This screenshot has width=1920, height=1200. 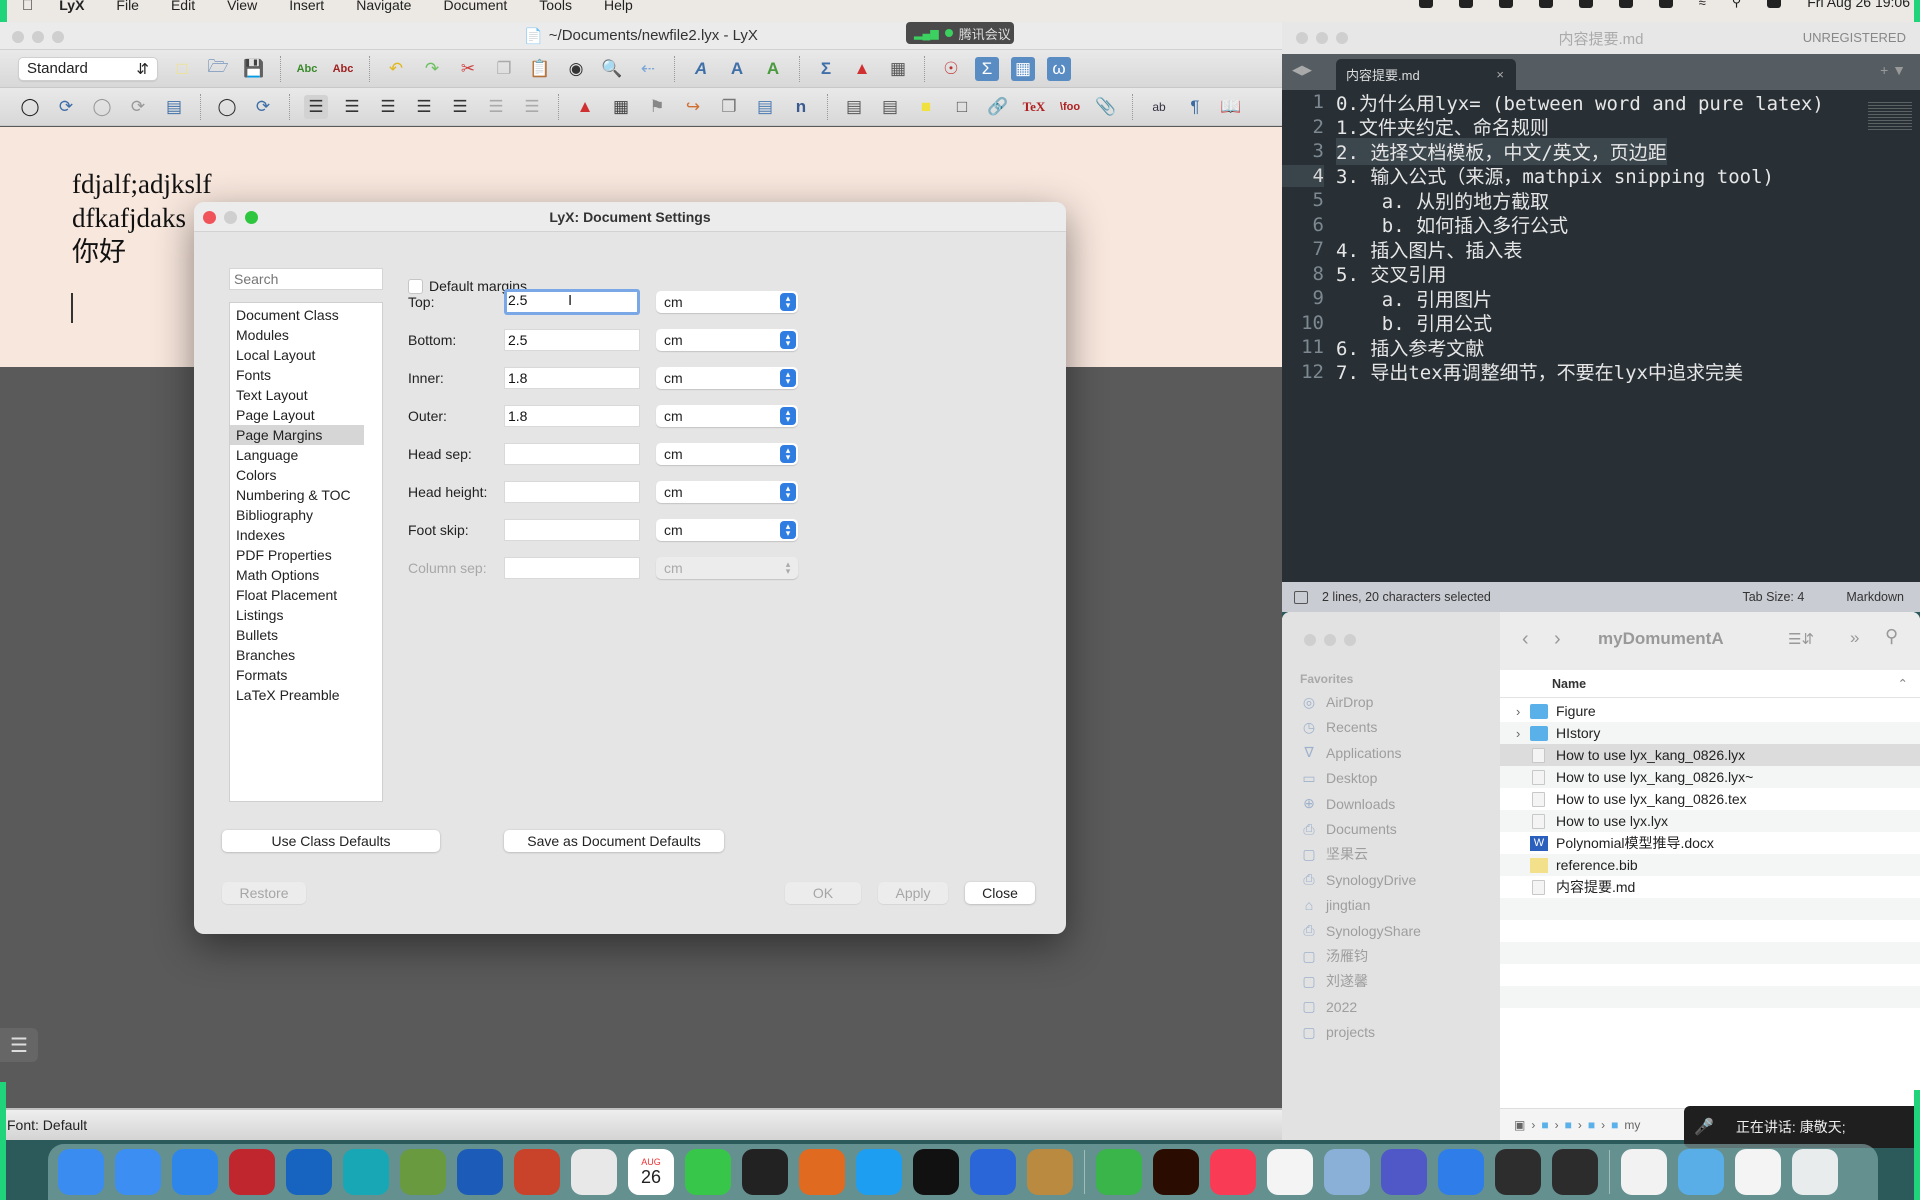 I want to click on margin-note-icon: ▤, so click(x=890, y=107).